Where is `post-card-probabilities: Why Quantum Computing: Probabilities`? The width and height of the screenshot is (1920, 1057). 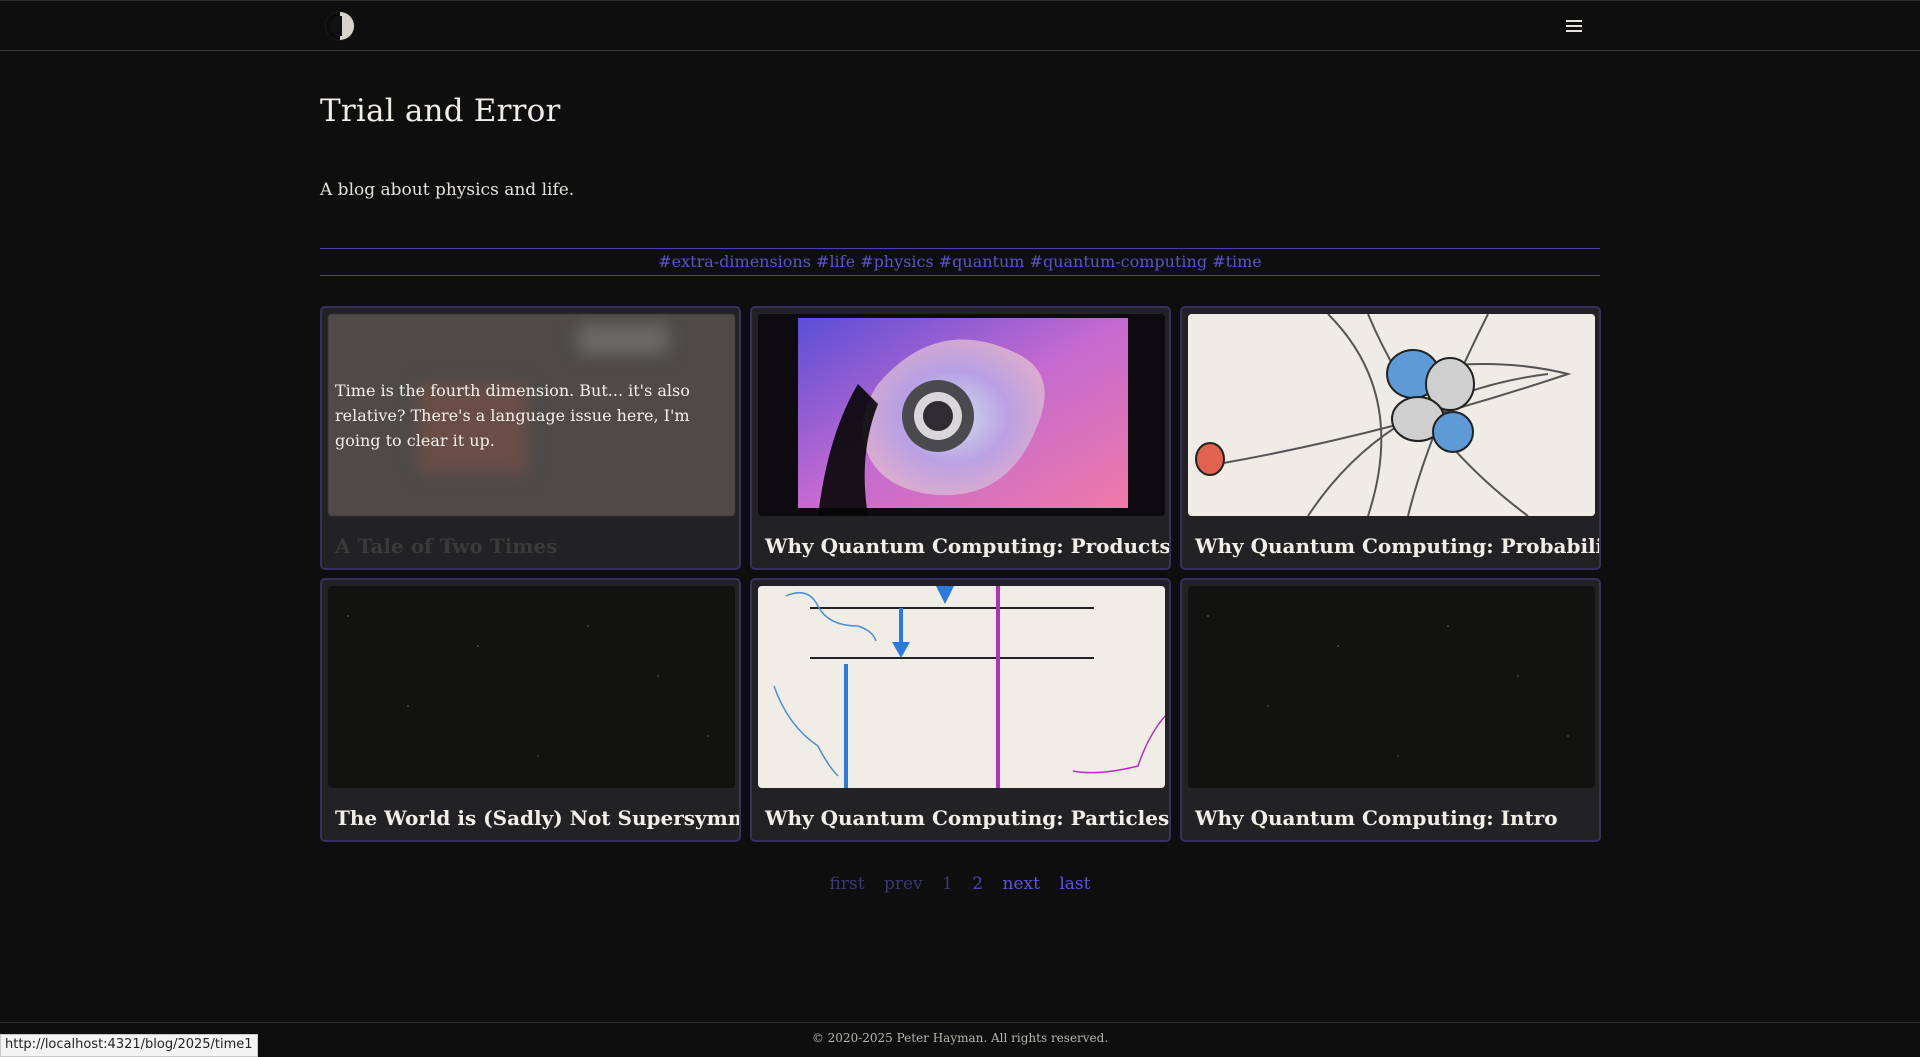 post-card-probabilities: Why Quantum Computing: Probabilities is located at coordinates (1390, 438).